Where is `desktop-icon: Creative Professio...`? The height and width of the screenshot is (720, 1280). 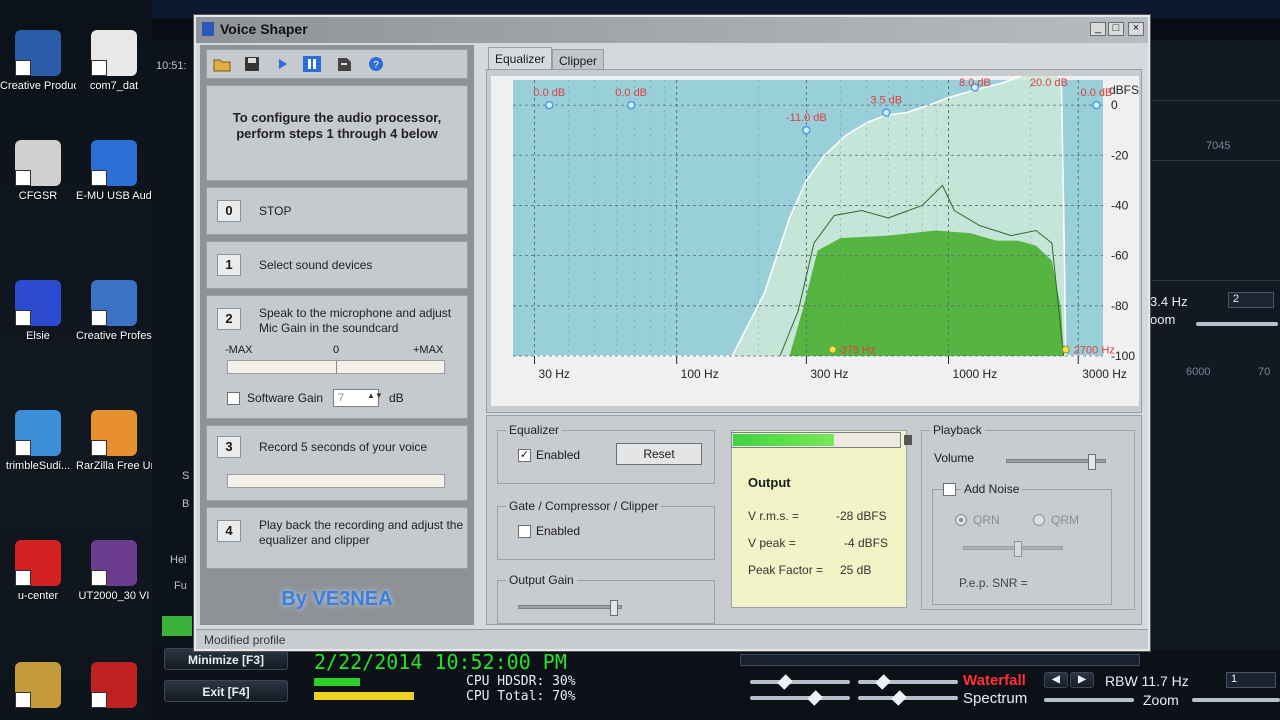
desktop-icon: Creative Professio... is located at coordinates (114, 311).